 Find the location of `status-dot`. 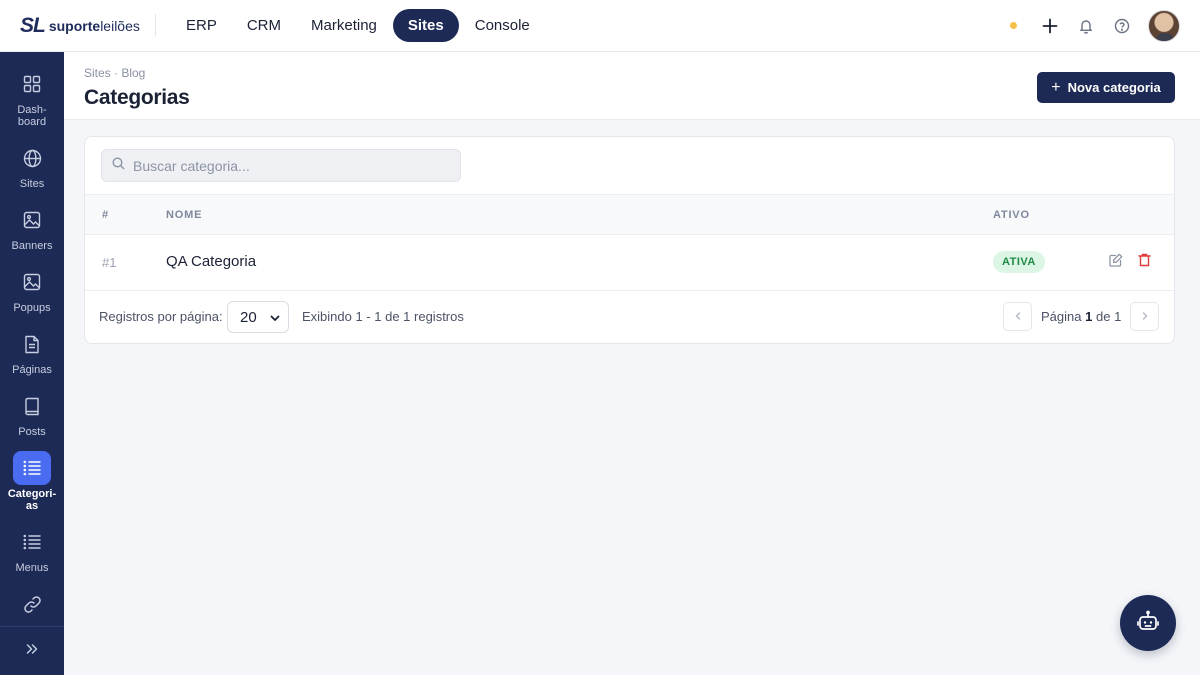

status-dot is located at coordinates (1013, 25).